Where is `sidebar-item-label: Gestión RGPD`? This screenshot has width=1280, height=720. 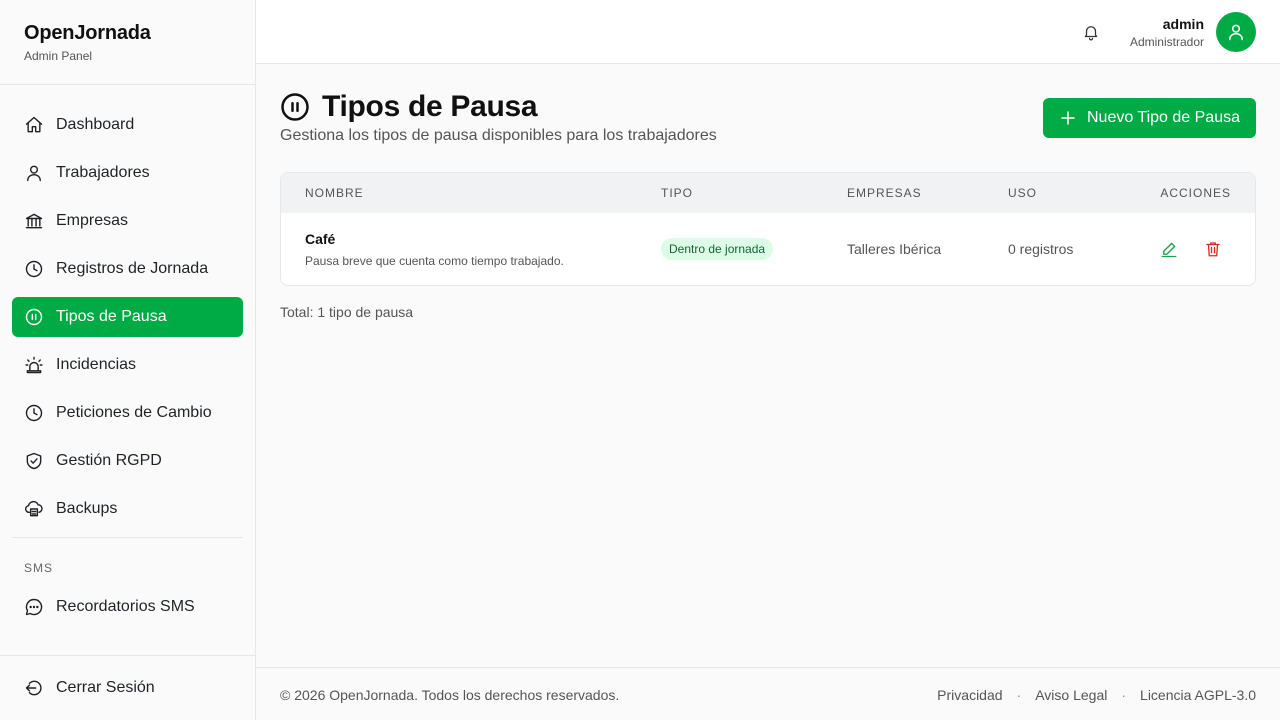
sidebar-item-label: Gestión RGPD is located at coordinates (109, 460).